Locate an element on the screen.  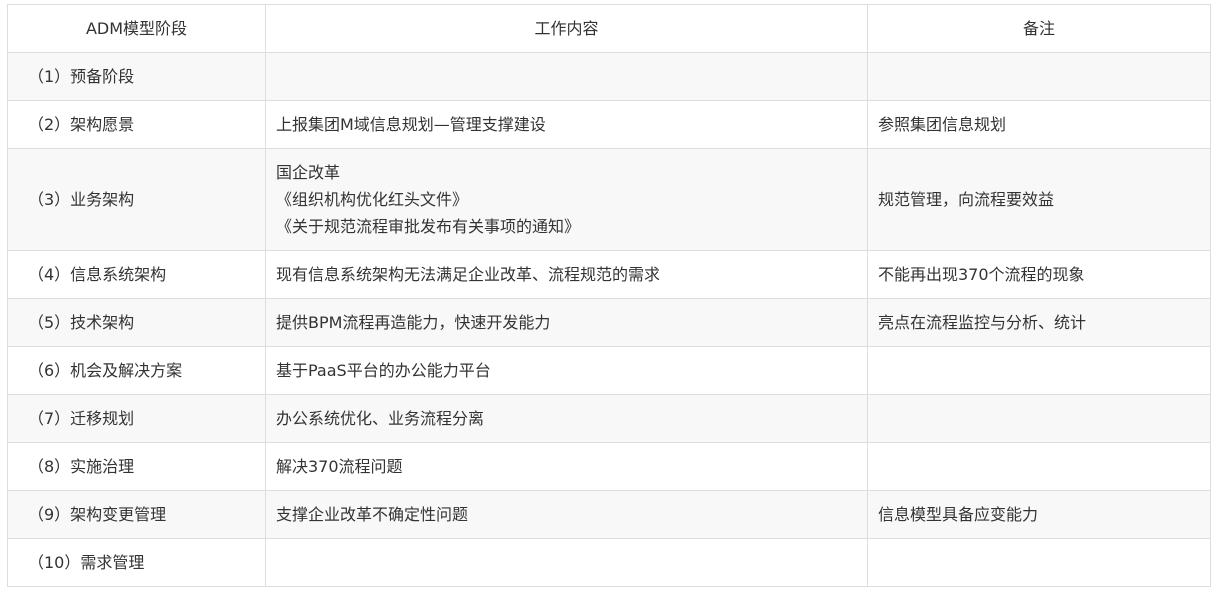
table-row: （10）需求管理 is located at coordinates (609, 562).